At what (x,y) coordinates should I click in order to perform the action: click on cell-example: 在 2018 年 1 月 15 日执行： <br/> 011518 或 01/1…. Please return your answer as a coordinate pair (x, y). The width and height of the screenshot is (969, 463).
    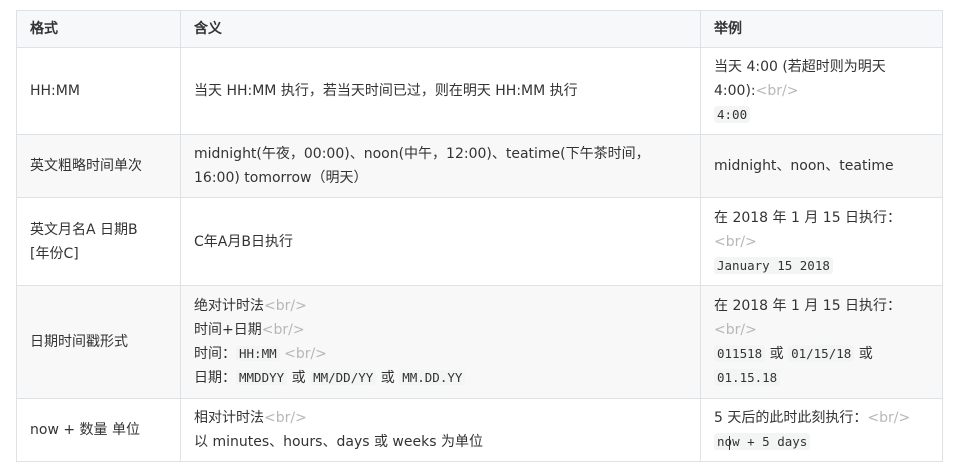
    Looking at the image, I should click on (821, 342).